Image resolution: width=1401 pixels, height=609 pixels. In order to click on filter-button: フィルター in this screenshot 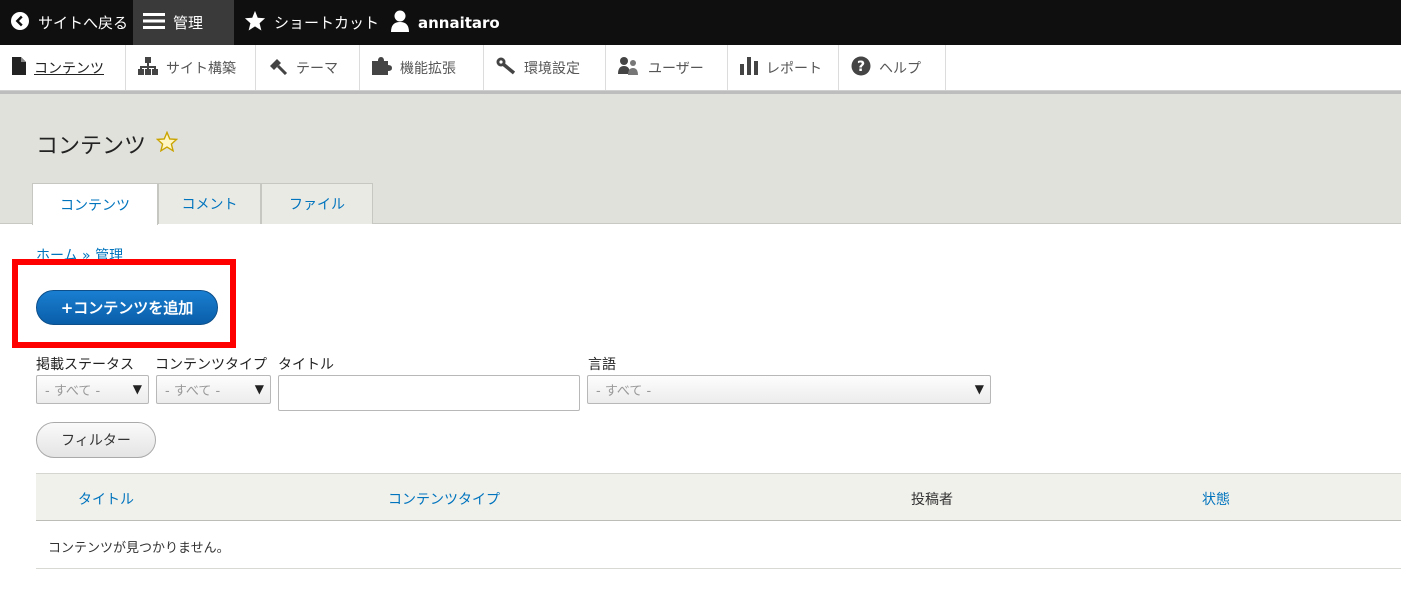, I will do `click(96, 440)`.